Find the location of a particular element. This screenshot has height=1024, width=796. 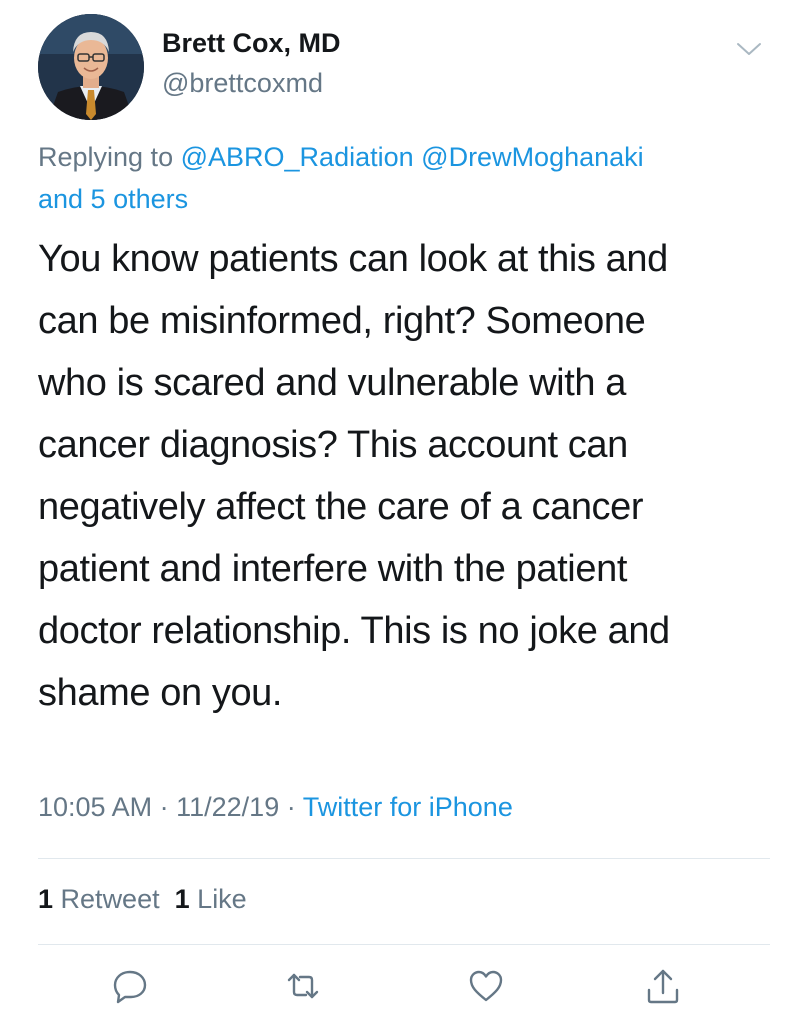

retweet-label: Retweet is located at coordinates (110, 899).